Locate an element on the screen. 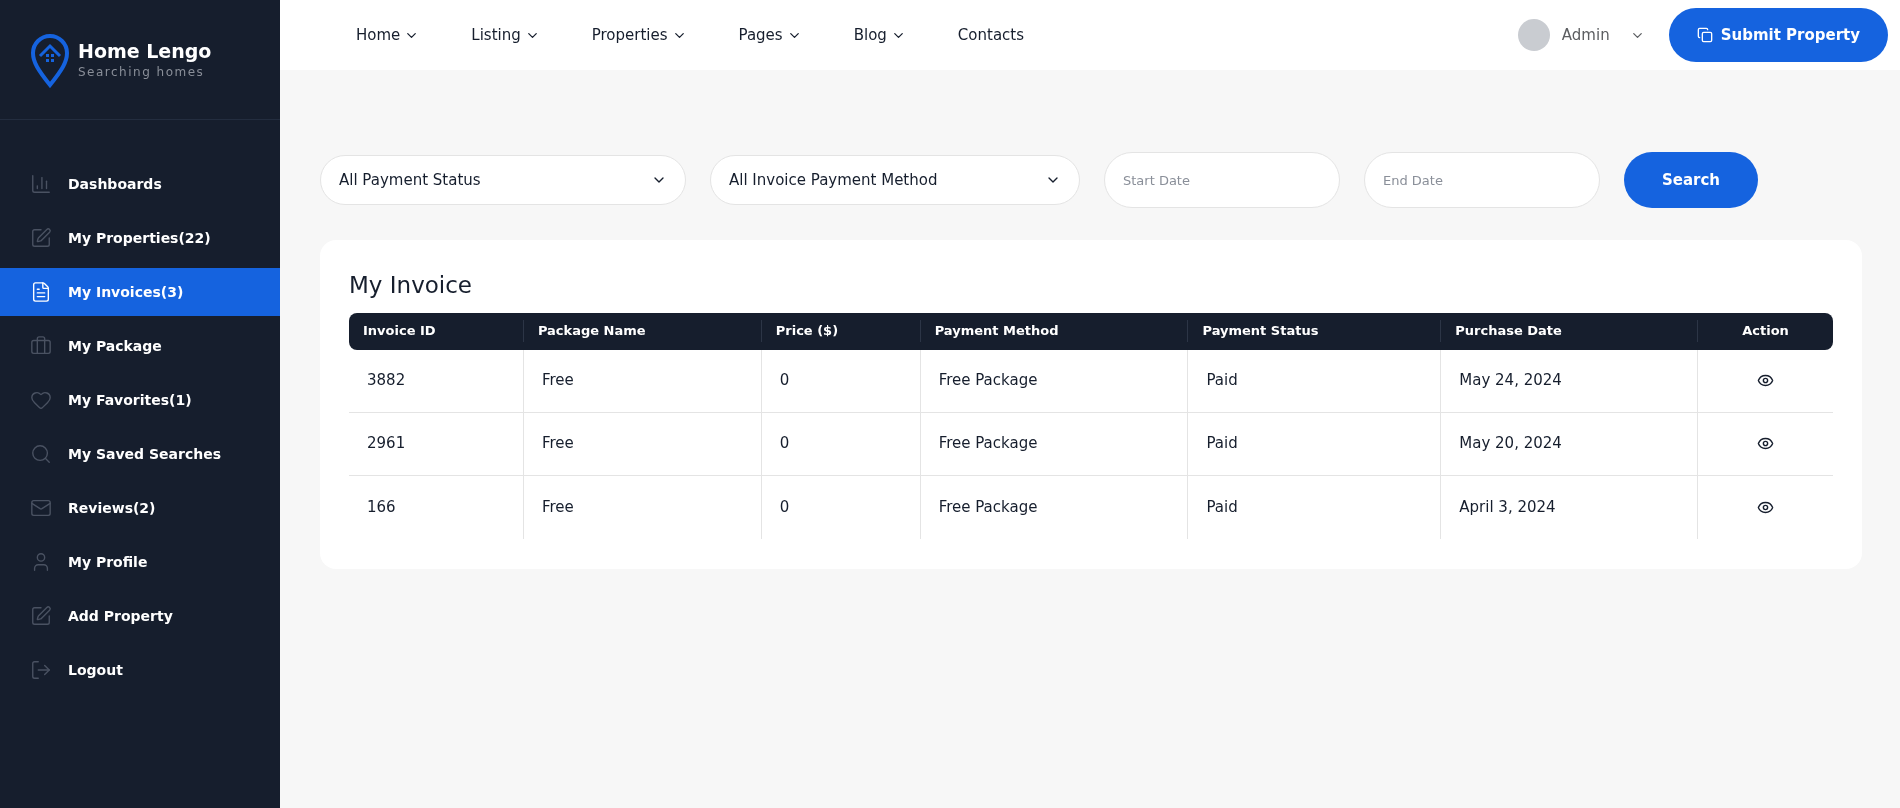 The width and height of the screenshot is (1900, 808). nav-link: Listing is located at coordinates (505, 35).